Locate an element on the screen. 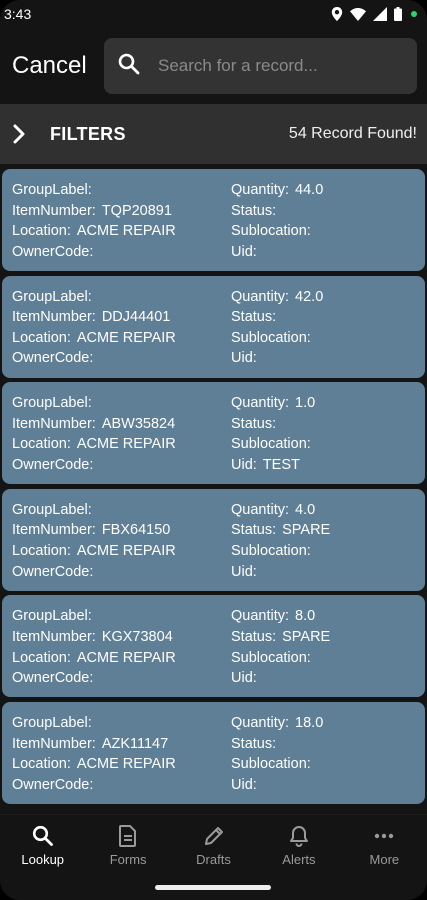 This screenshot has width=427, height=900. bottom-navigation: Lookup Forms Drafts Alerts More is located at coordinates (213, 857).